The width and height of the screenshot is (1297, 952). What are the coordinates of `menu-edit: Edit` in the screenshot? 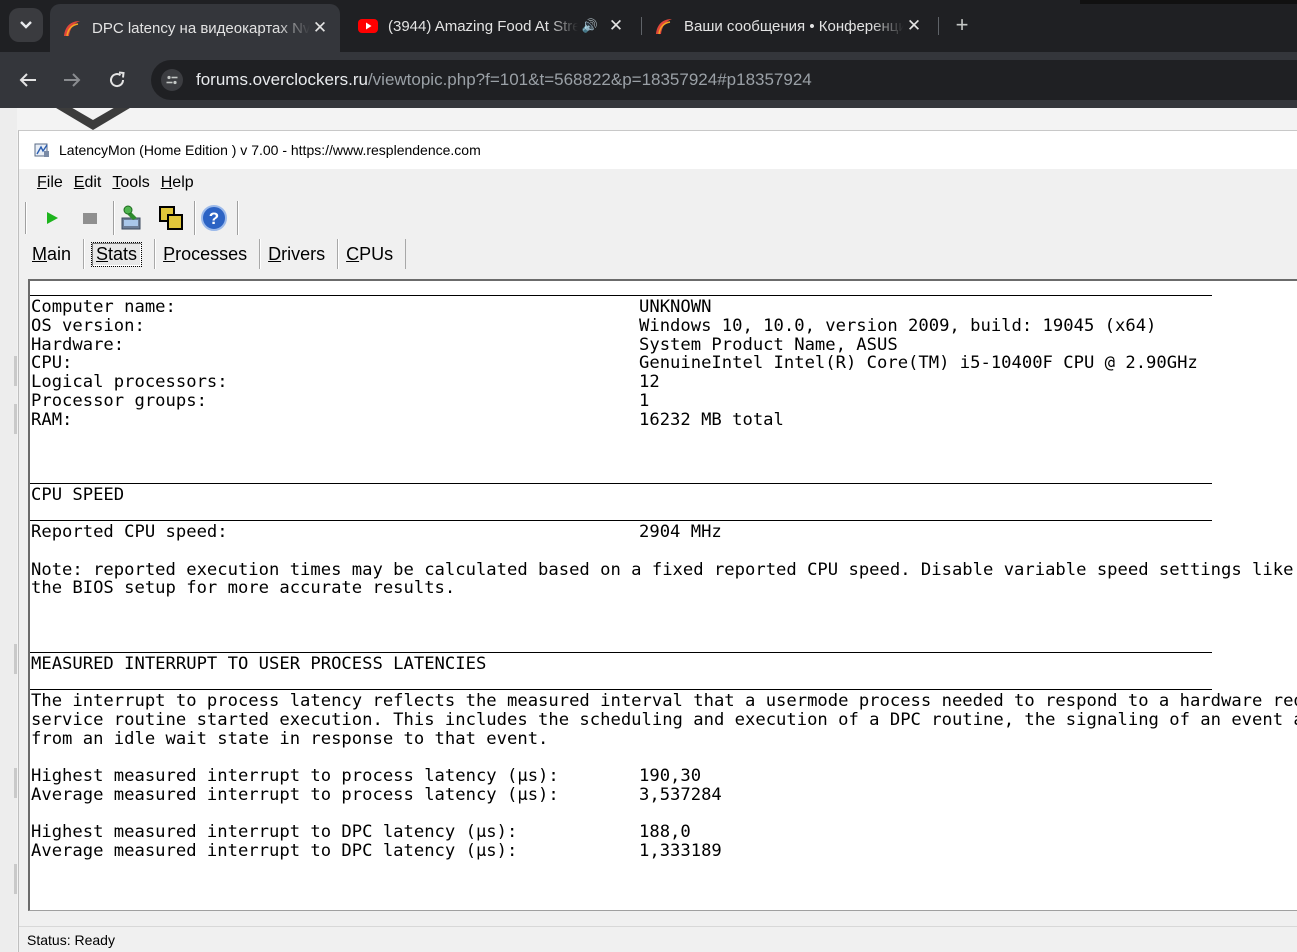 It's located at (88, 183).